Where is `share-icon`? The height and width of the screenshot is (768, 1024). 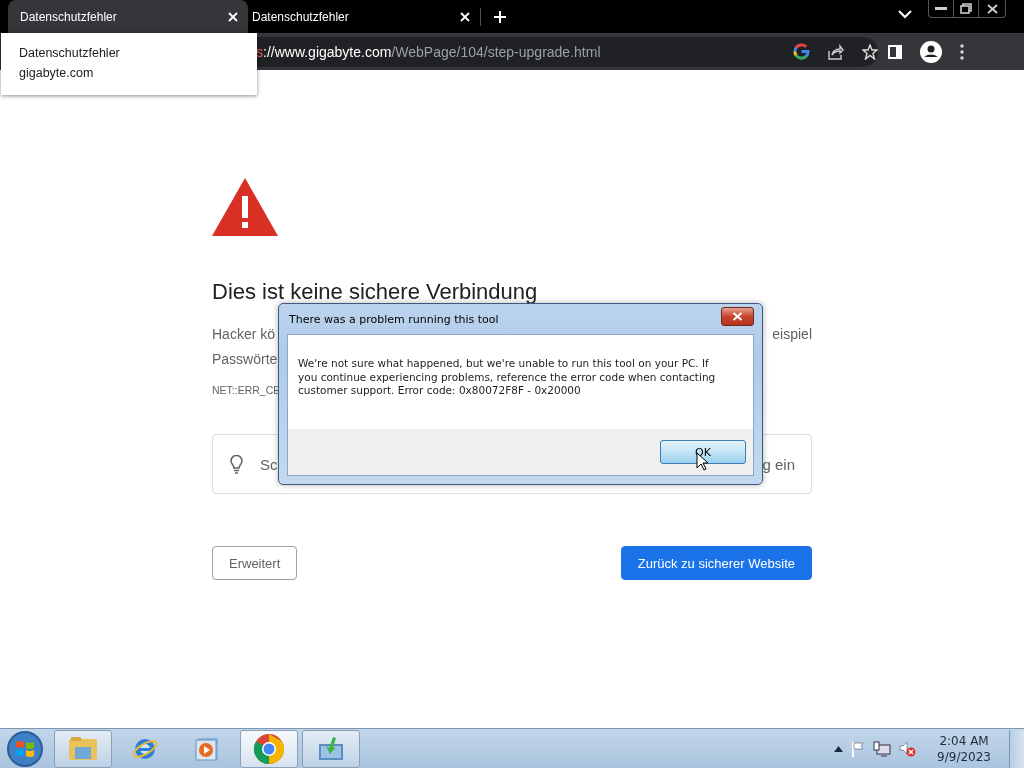 share-icon is located at coordinates (836, 51).